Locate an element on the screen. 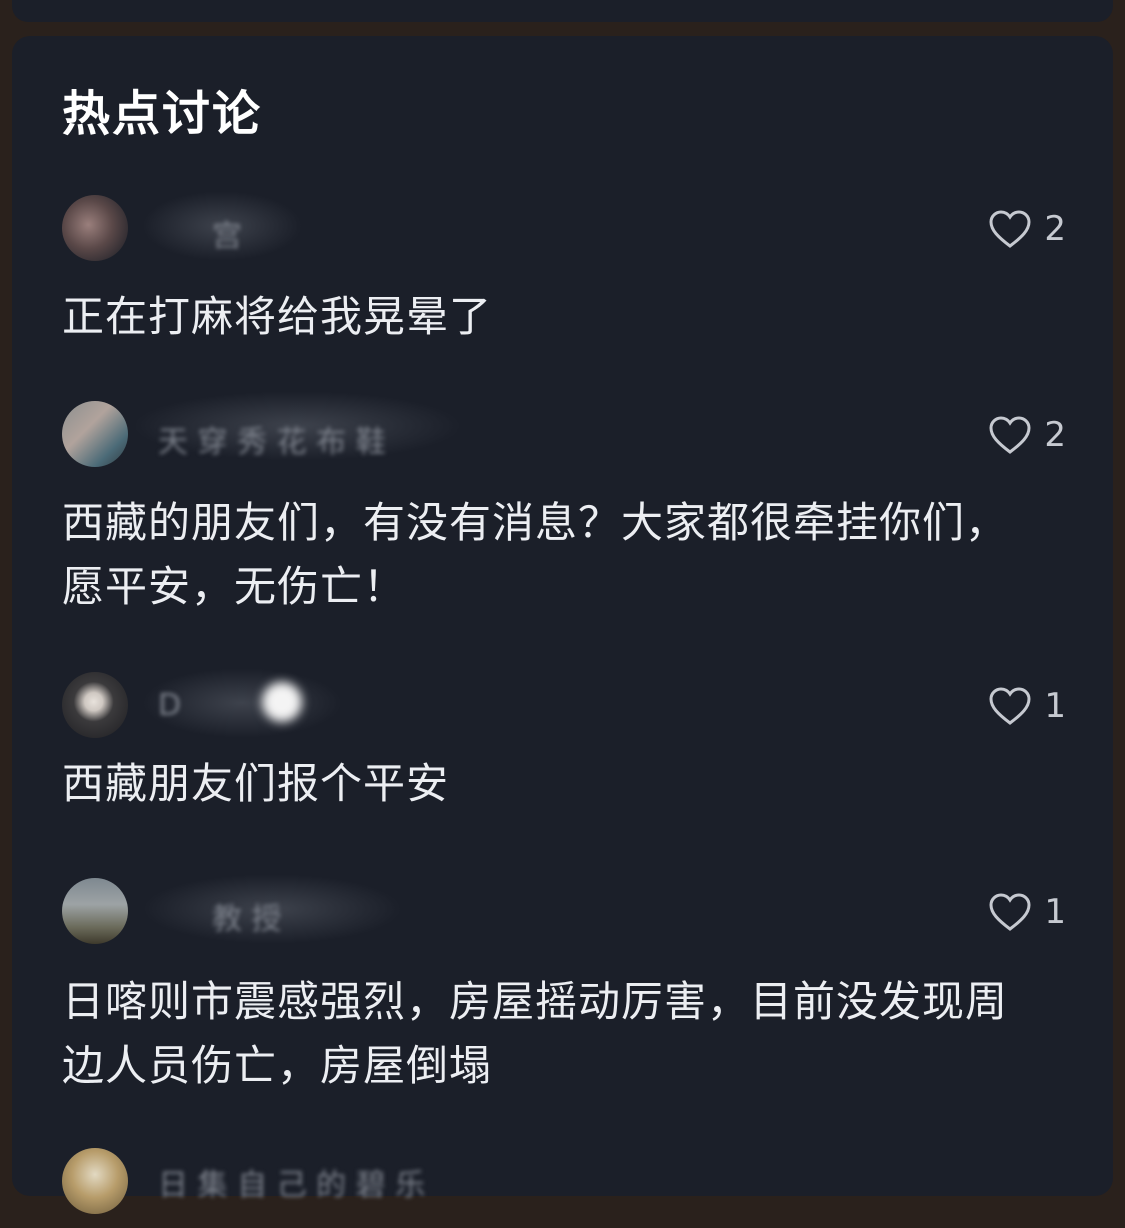 The image size is (1125, 1228). comment-user-row: 教 授 1 is located at coordinates (564, 911).